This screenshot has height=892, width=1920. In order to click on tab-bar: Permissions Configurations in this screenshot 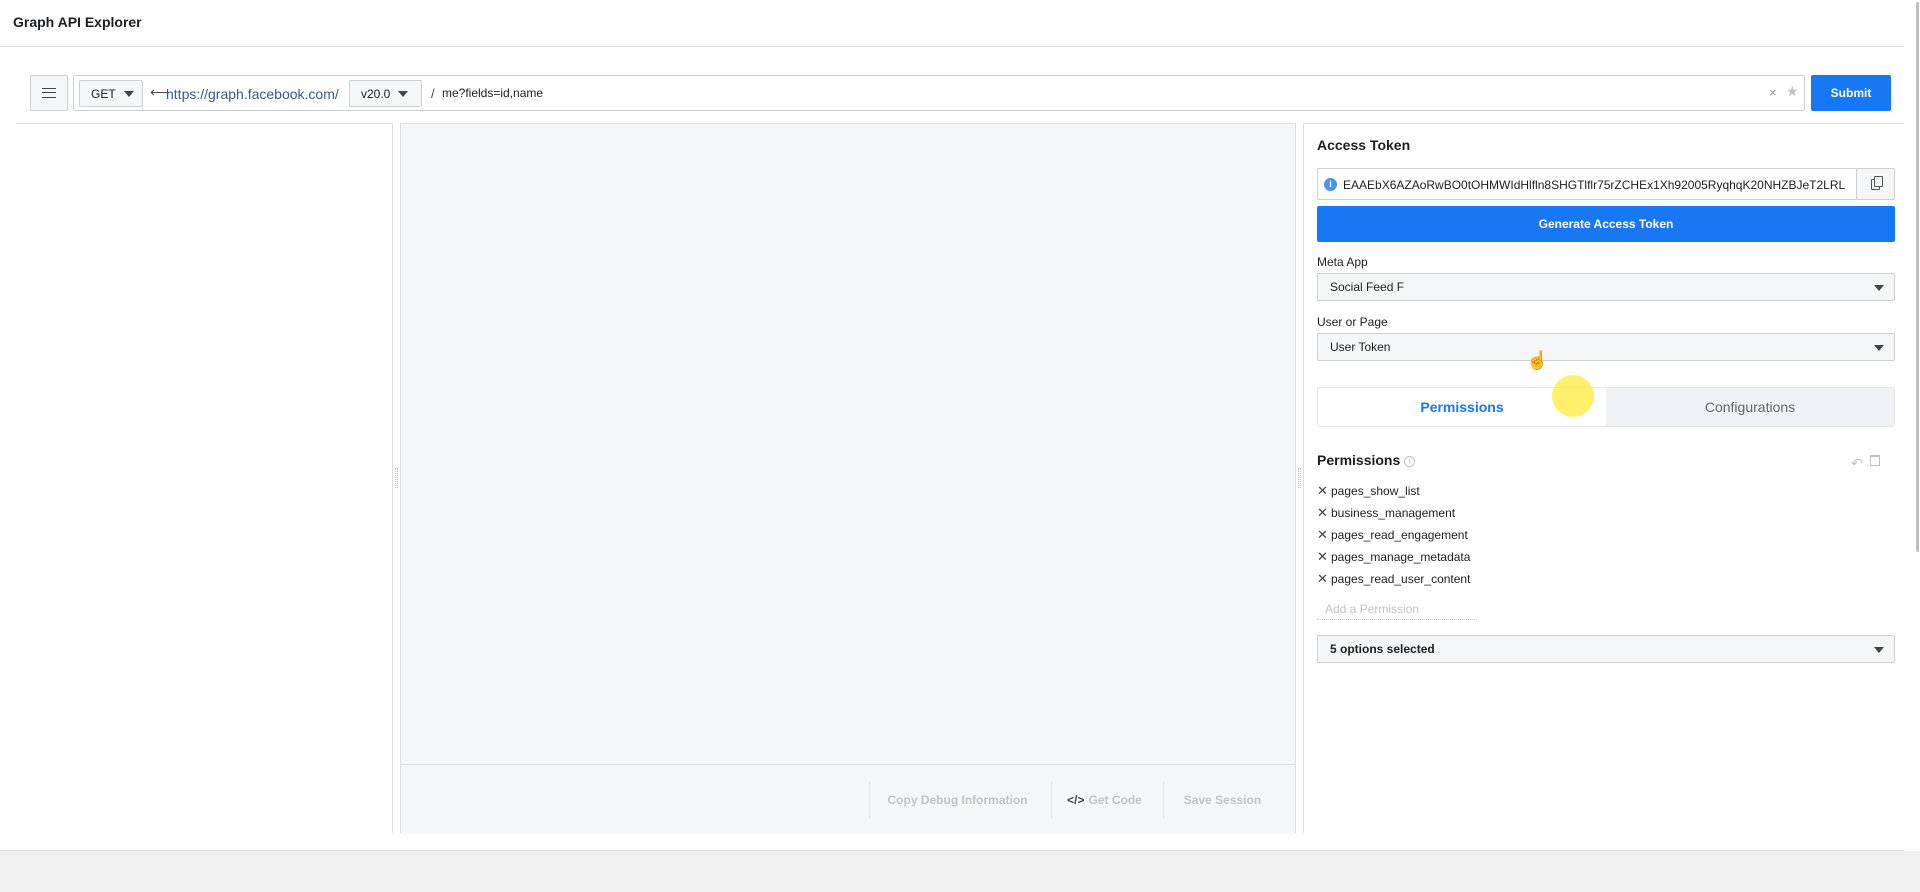, I will do `click(1606, 407)`.